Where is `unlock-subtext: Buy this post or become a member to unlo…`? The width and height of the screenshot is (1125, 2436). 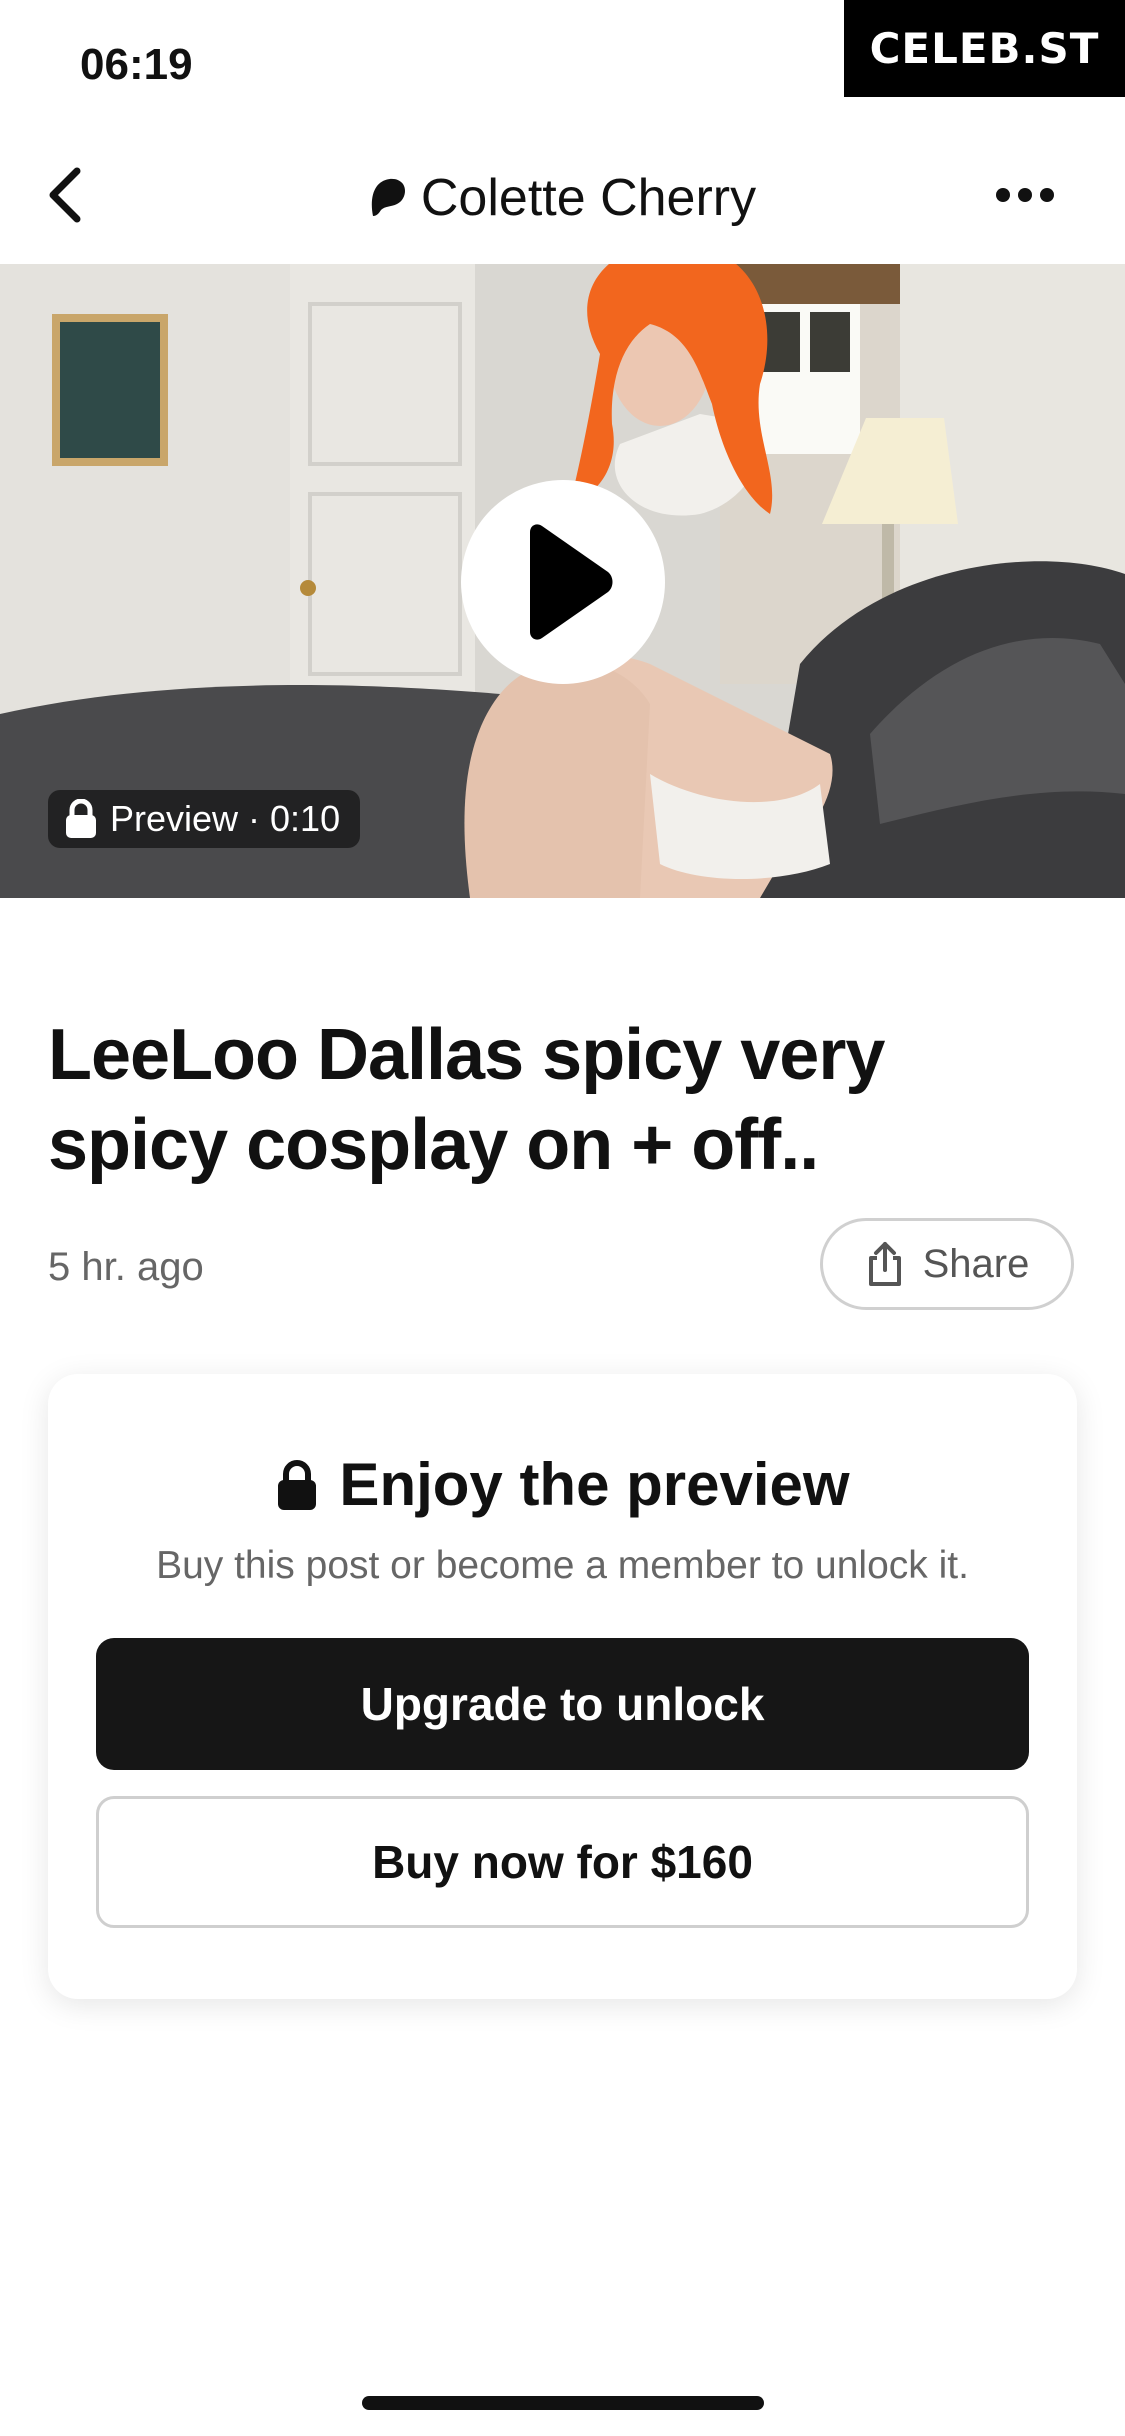
unlock-subtext: Buy this post or become a member to unlo… is located at coordinates (562, 1565).